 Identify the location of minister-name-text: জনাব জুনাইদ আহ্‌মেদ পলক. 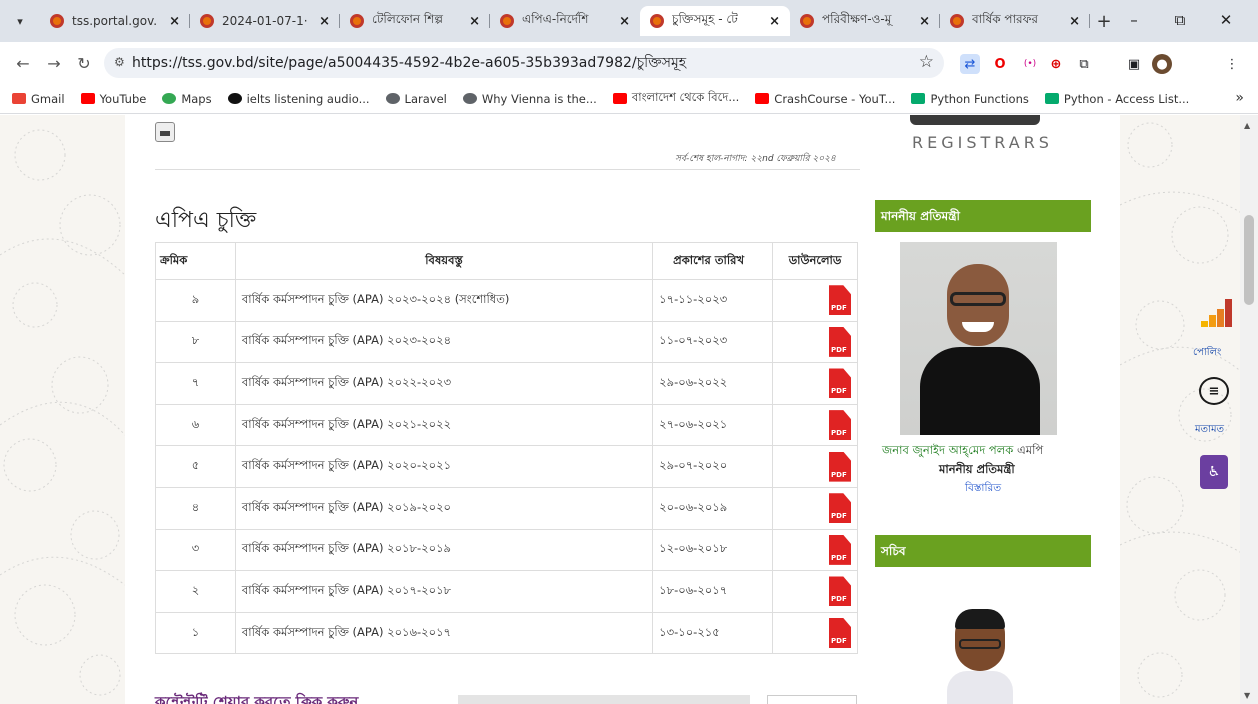
(948, 450).